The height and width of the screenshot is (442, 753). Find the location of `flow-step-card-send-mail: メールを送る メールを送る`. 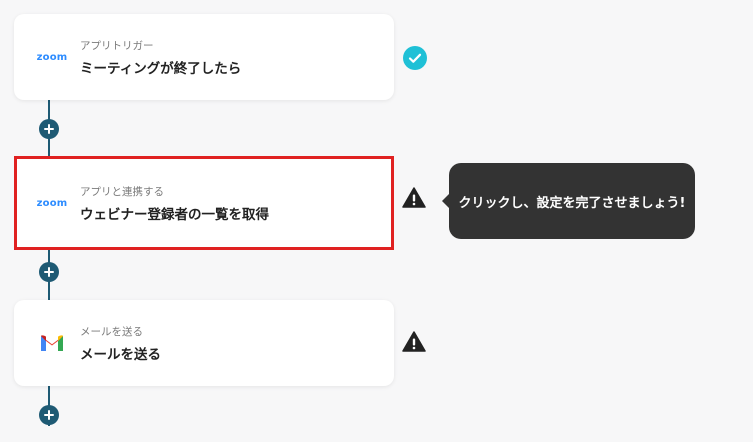

flow-step-card-send-mail: メールを送る メールを送る is located at coordinates (204, 343).